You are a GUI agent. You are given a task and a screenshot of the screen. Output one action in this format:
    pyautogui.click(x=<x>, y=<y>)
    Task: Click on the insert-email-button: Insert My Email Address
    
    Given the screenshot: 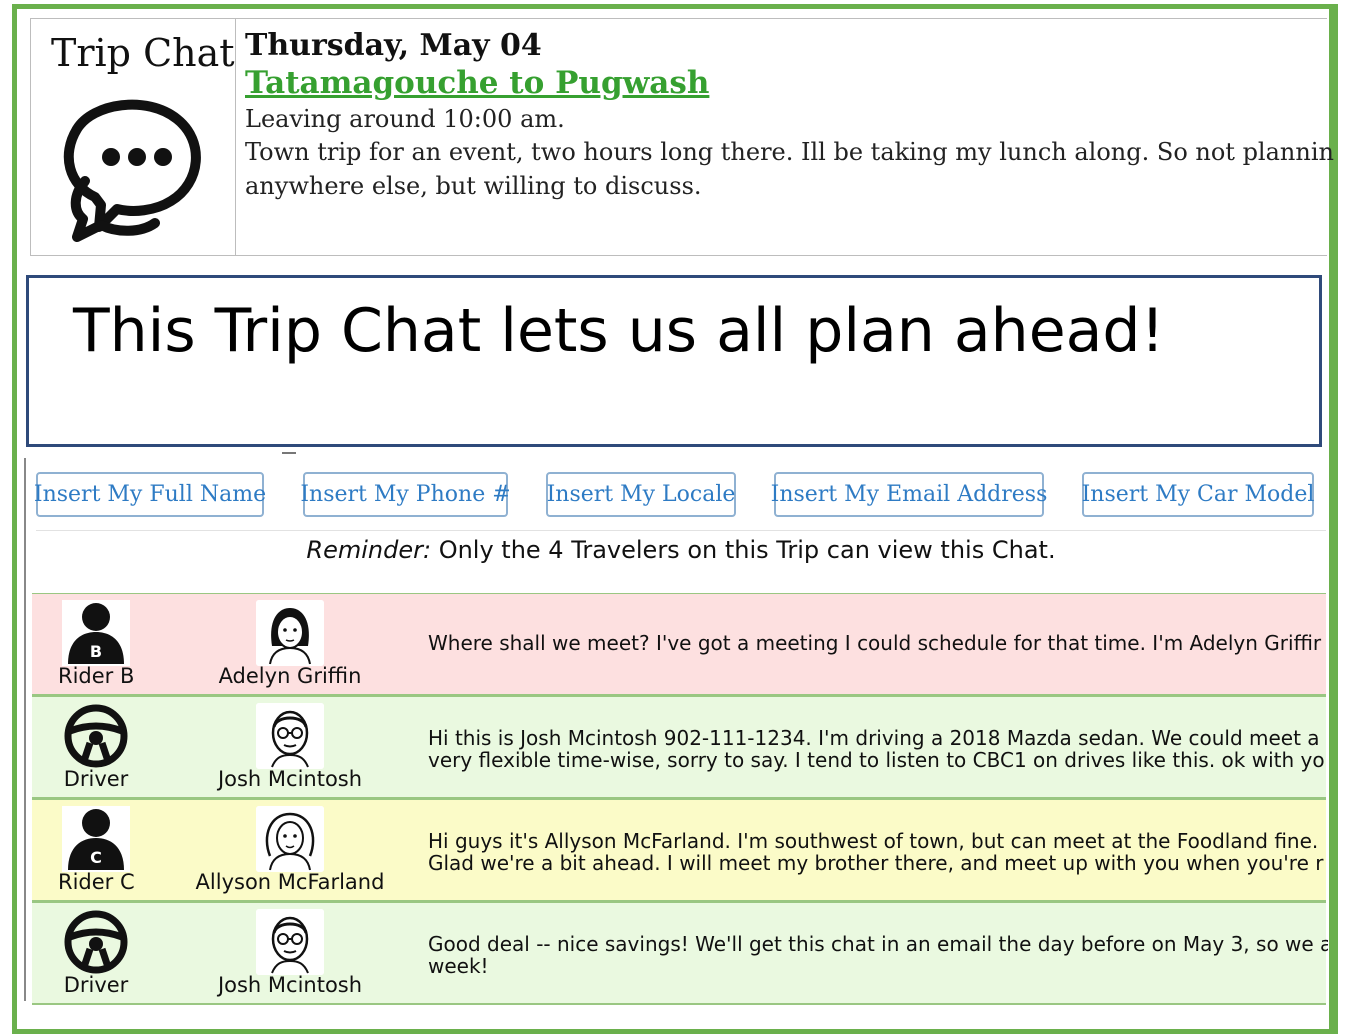 What is the action you would take?
    pyautogui.click(x=909, y=494)
    